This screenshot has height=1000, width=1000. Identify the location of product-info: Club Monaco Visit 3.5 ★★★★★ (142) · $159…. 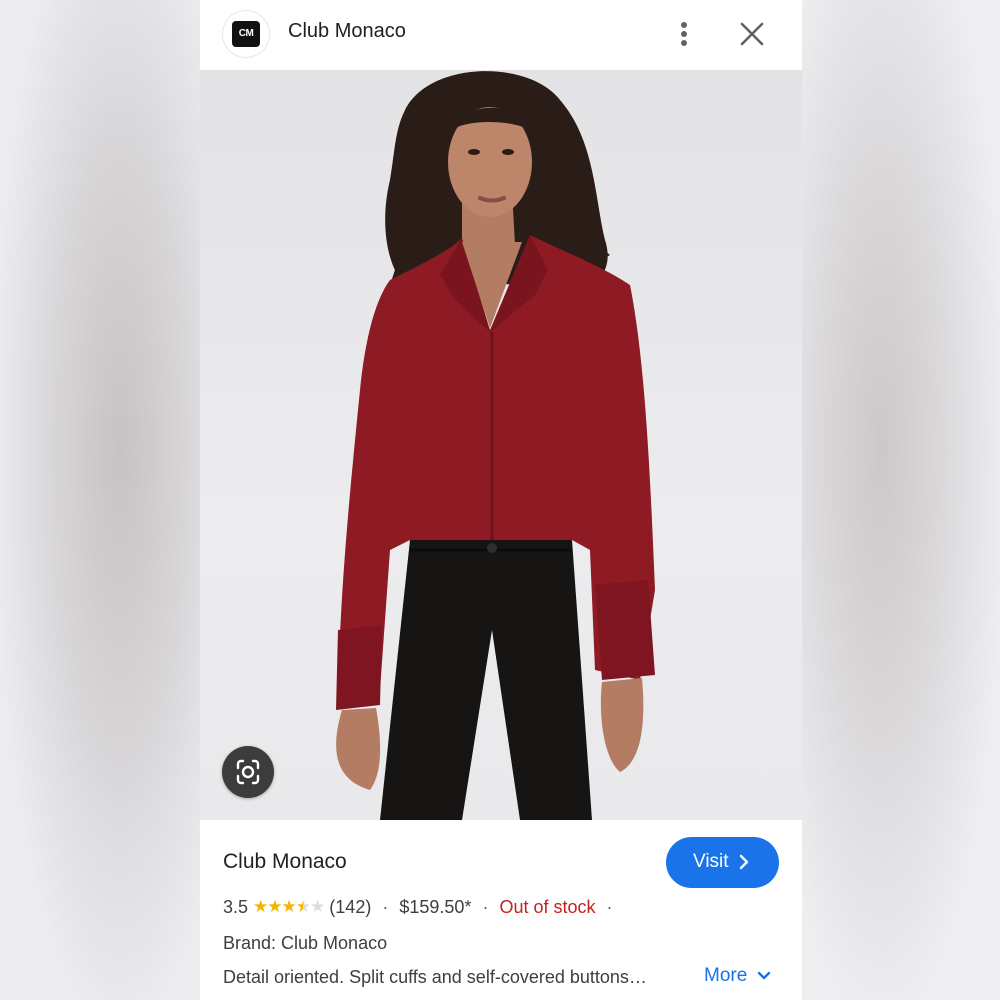
(501, 910).